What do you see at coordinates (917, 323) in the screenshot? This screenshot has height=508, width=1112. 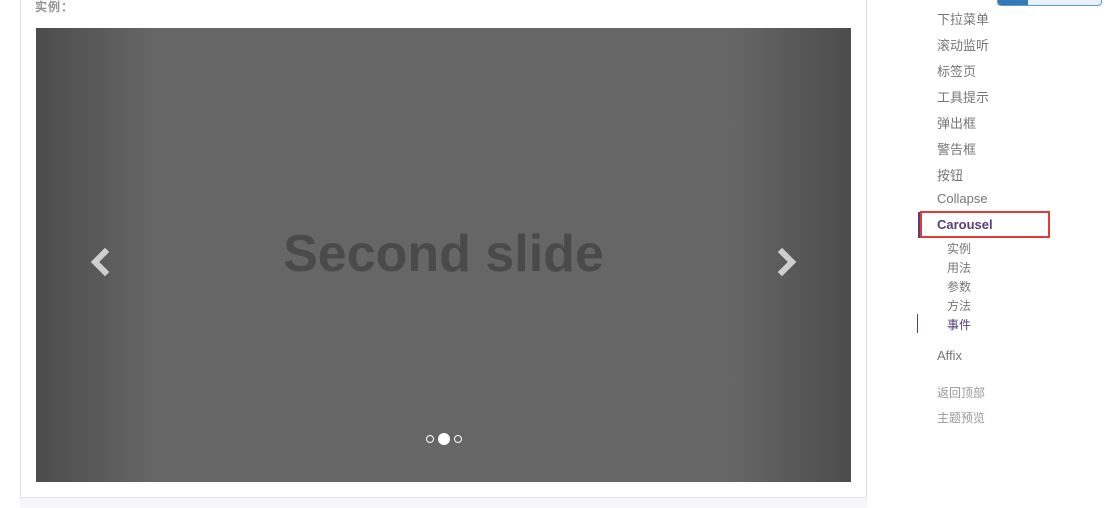 I see `sub-active-indicator-bar` at bounding box center [917, 323].